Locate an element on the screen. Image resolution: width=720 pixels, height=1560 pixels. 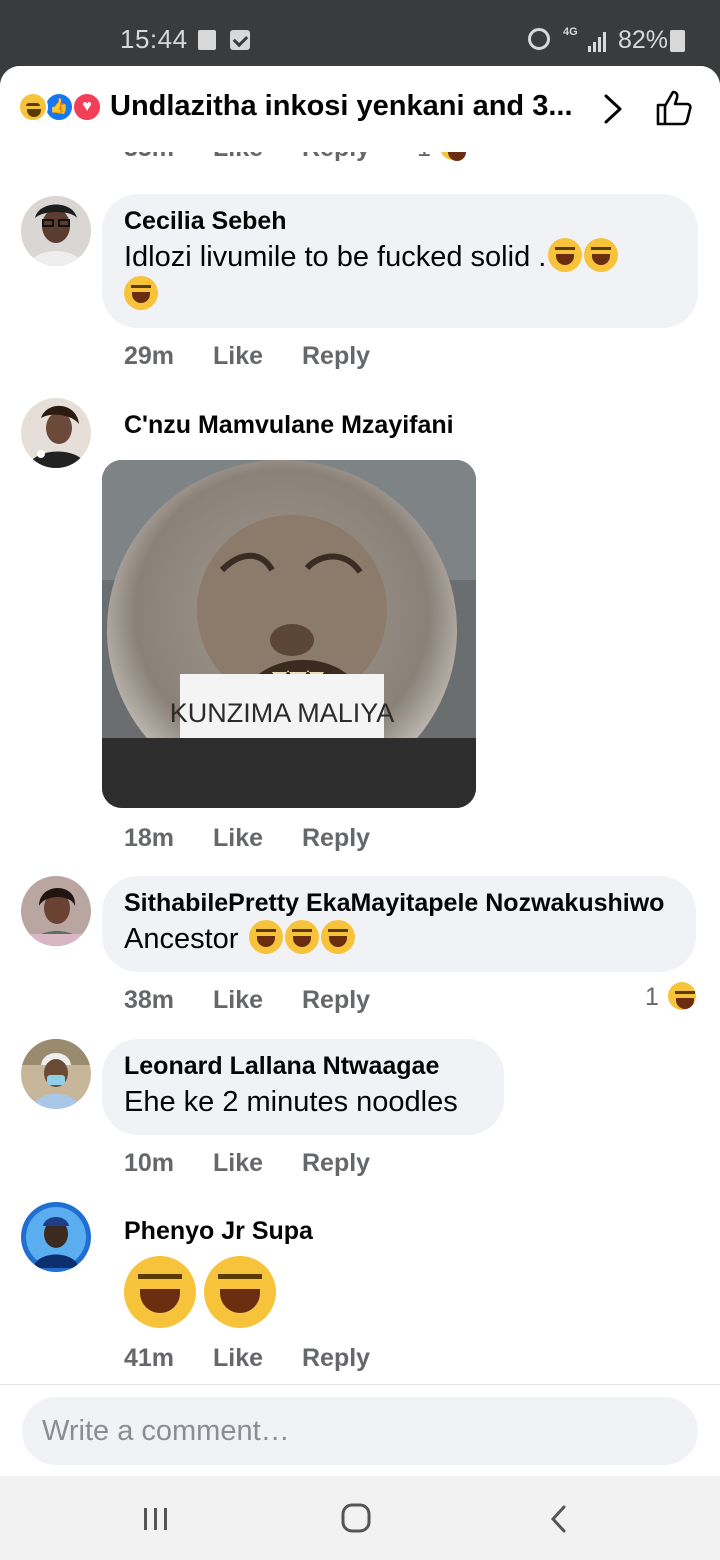
comment-composer is located at coordinates (360, 1430).